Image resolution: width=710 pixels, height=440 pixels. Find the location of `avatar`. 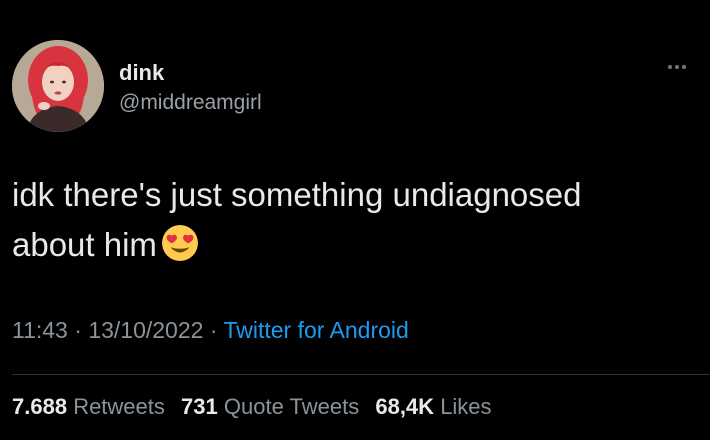

avatar is located at coordinates (58, 86).